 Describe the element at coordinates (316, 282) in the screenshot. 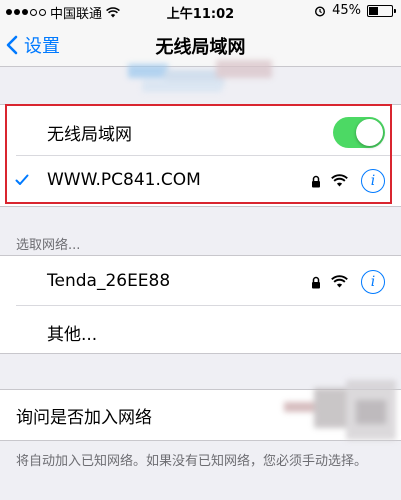

I see `lock-icon` at that location.